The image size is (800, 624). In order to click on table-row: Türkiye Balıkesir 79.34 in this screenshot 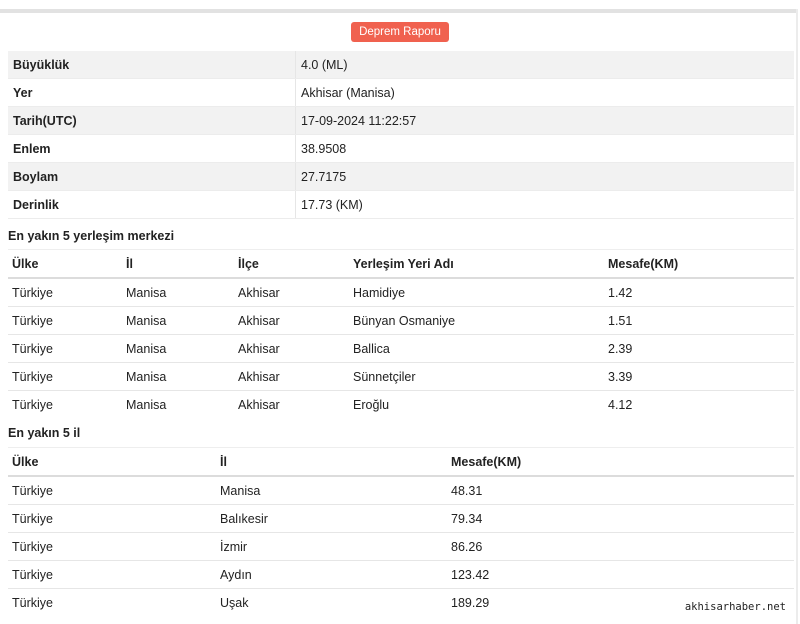, I will do `click(401, 518)`.